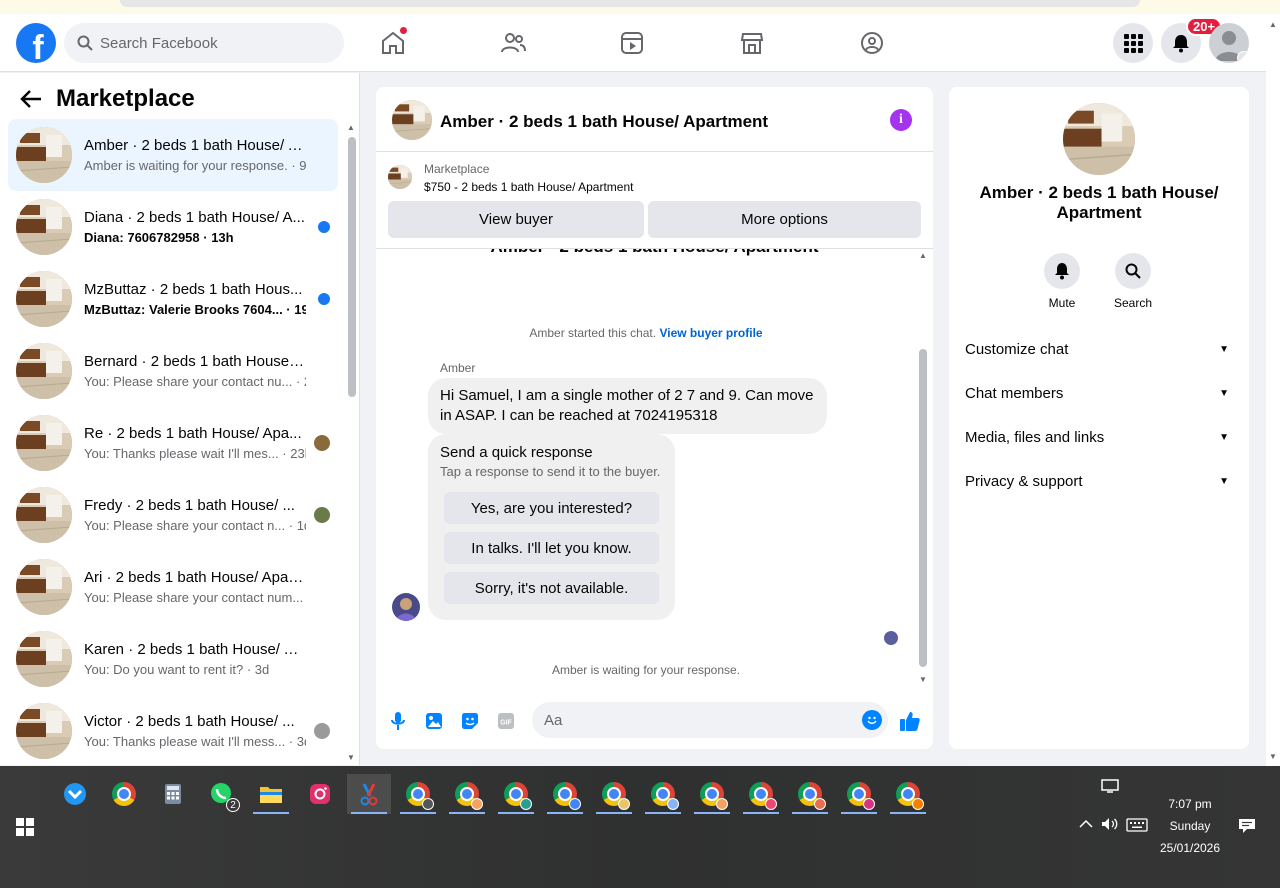 Image resolution: width=1280 pixels, height=888 pixels. I want to click on clock-time: 7:07 pm, so click(1190, 804).